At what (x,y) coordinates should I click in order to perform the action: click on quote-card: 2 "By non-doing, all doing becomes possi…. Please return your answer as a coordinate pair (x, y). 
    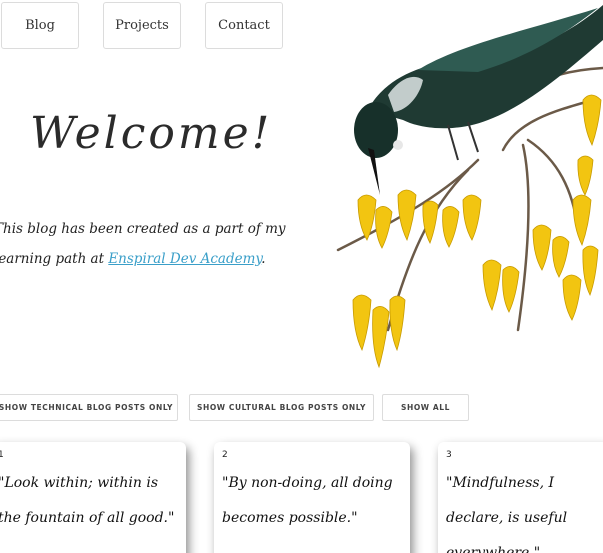
    Looking at the image, I should click on (312, 497).